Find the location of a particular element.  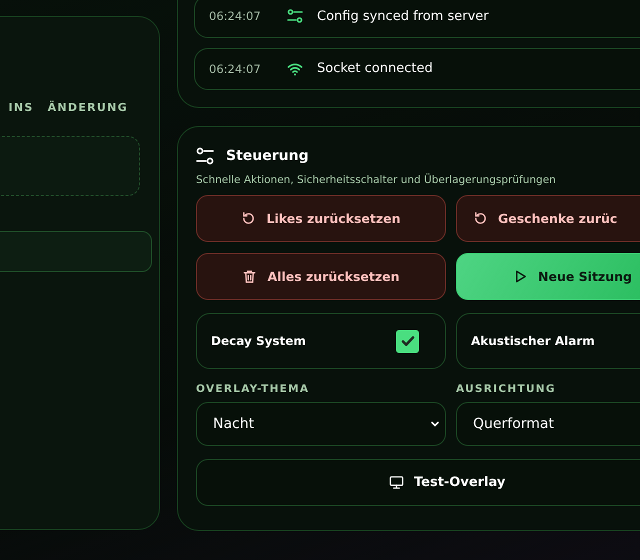

checkbox is located at coordinates (407, 341).